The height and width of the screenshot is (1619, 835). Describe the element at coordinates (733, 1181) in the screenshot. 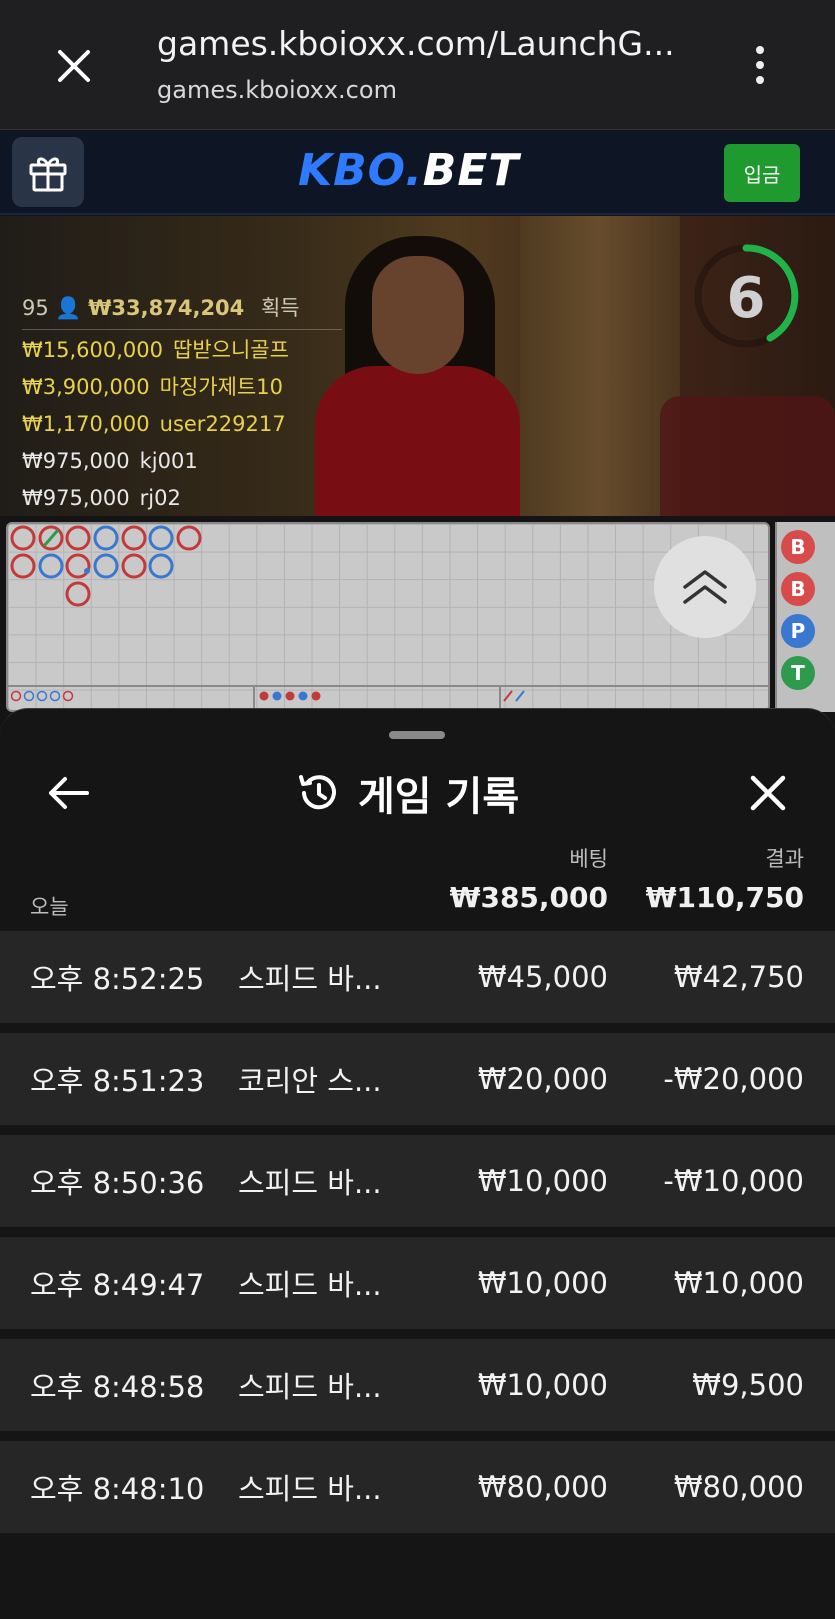

I see `row-result: -₩10,000` at that location.